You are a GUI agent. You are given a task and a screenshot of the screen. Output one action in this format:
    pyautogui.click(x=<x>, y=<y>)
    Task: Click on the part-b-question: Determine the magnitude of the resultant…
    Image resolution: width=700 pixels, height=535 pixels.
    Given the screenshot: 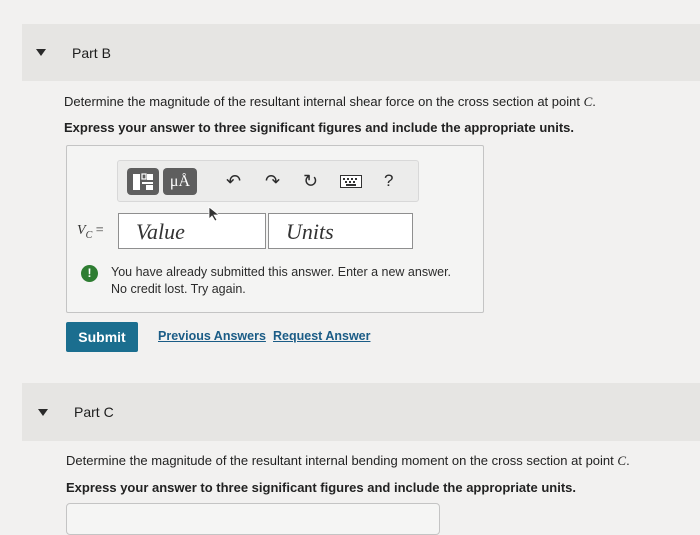 What is the action you would take?
    pyautogui.click(x=330, y=101)
    